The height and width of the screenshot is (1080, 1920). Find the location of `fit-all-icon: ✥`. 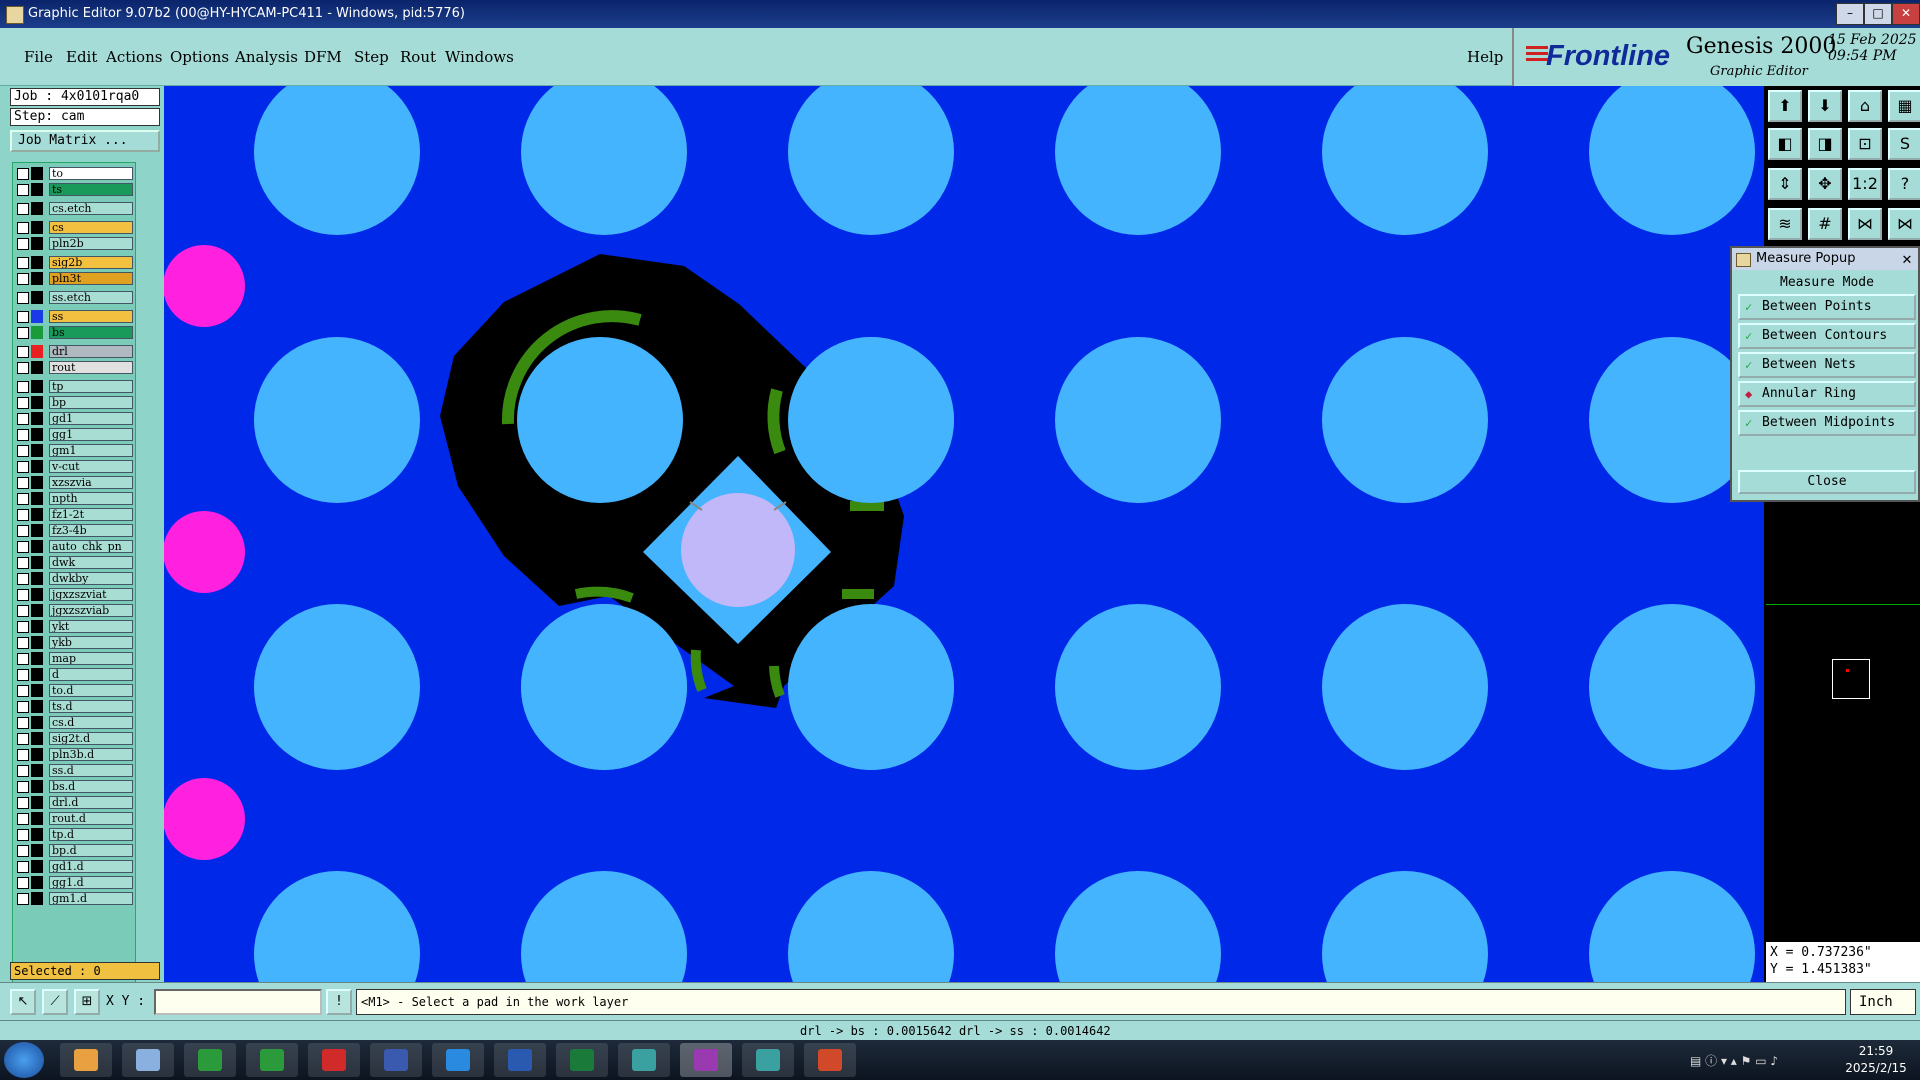

fit-all-icon: ✥ is located at coordinates (1825, 184).